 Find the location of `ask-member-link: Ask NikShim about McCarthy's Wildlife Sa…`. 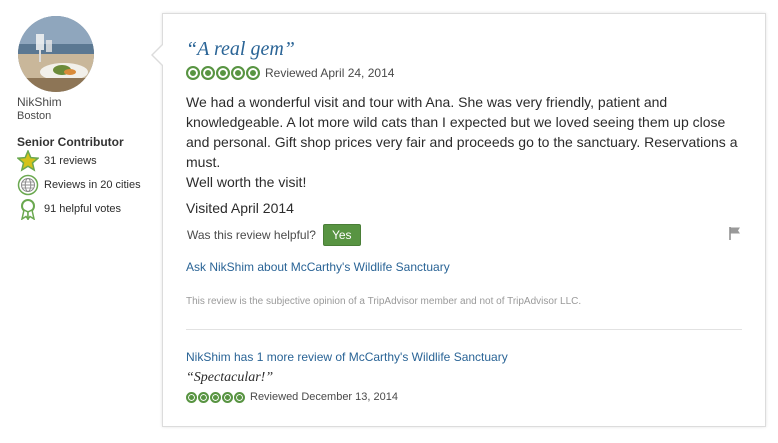

ask-member-link: Ask NikShim about McCarthy's Wildlife Sa… is located at coordinates (318, 267).